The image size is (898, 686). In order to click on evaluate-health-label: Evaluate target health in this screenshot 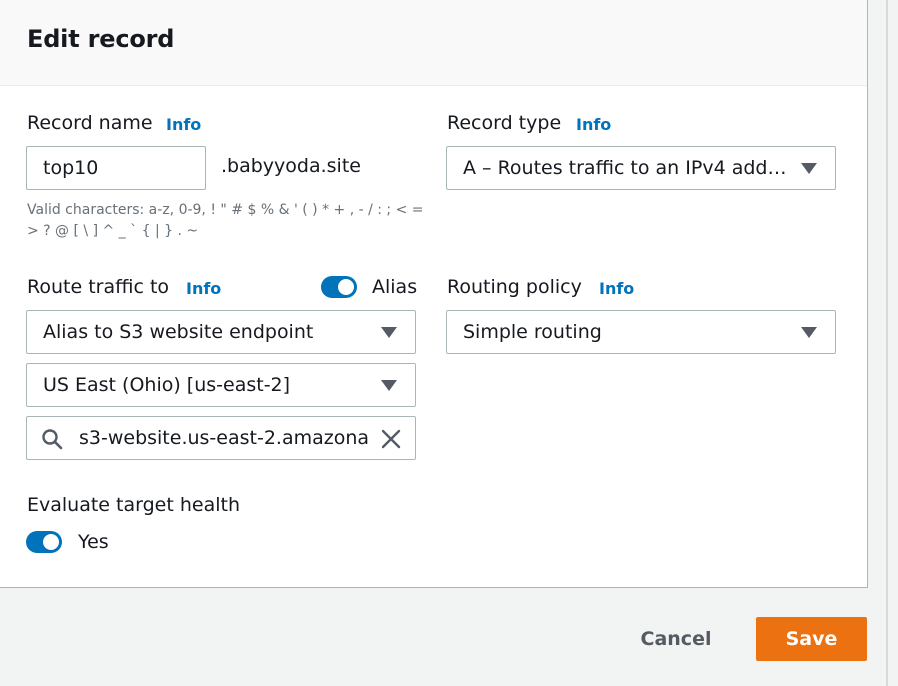, I will do `click(133, 505)`.